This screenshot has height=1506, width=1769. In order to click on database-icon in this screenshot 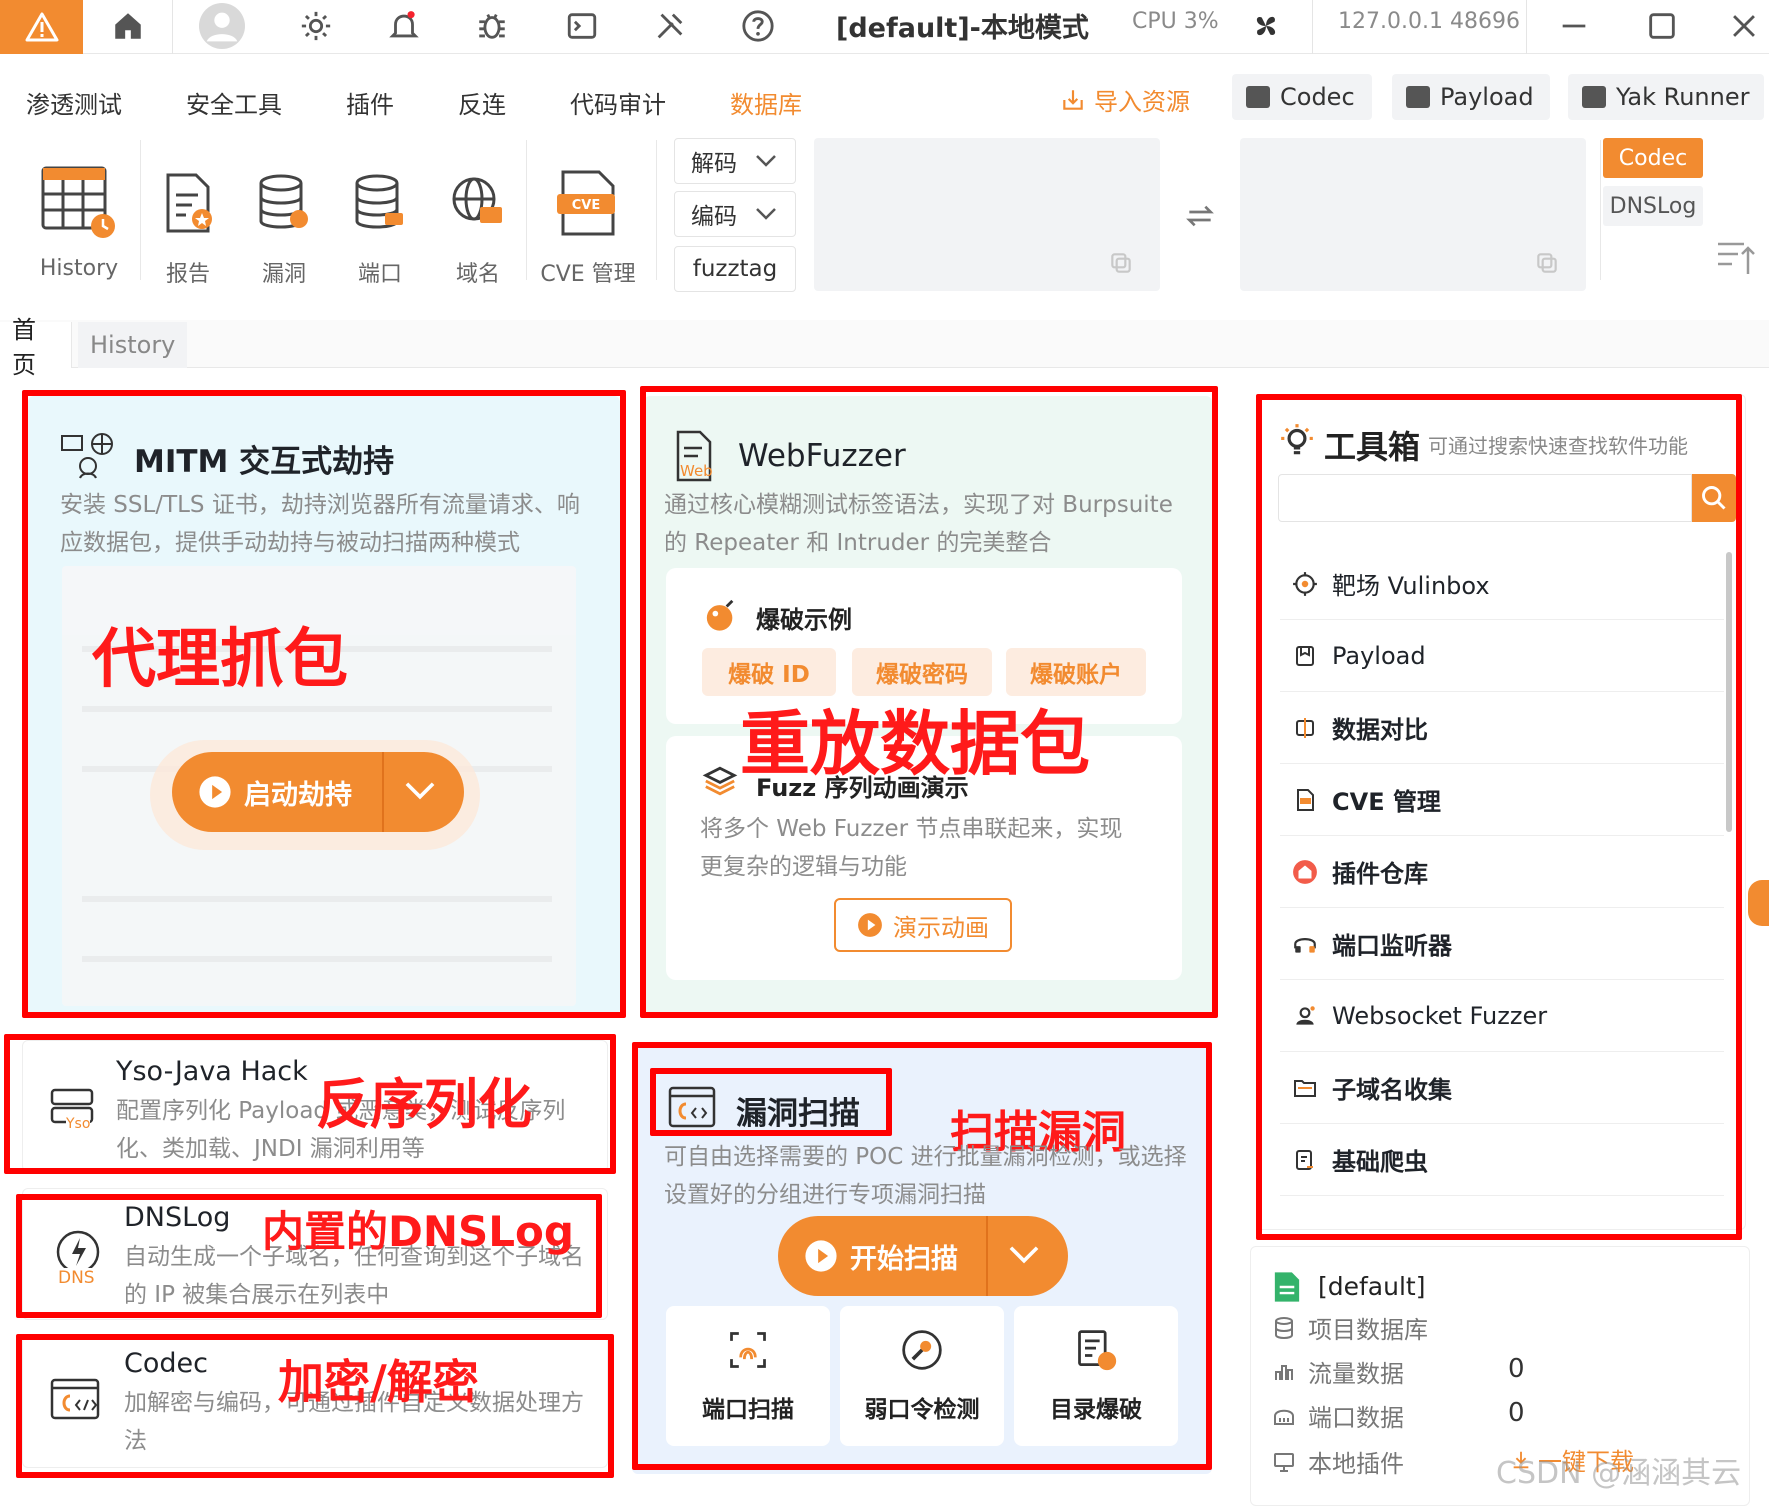, I will do `click(1284, 1327)`.